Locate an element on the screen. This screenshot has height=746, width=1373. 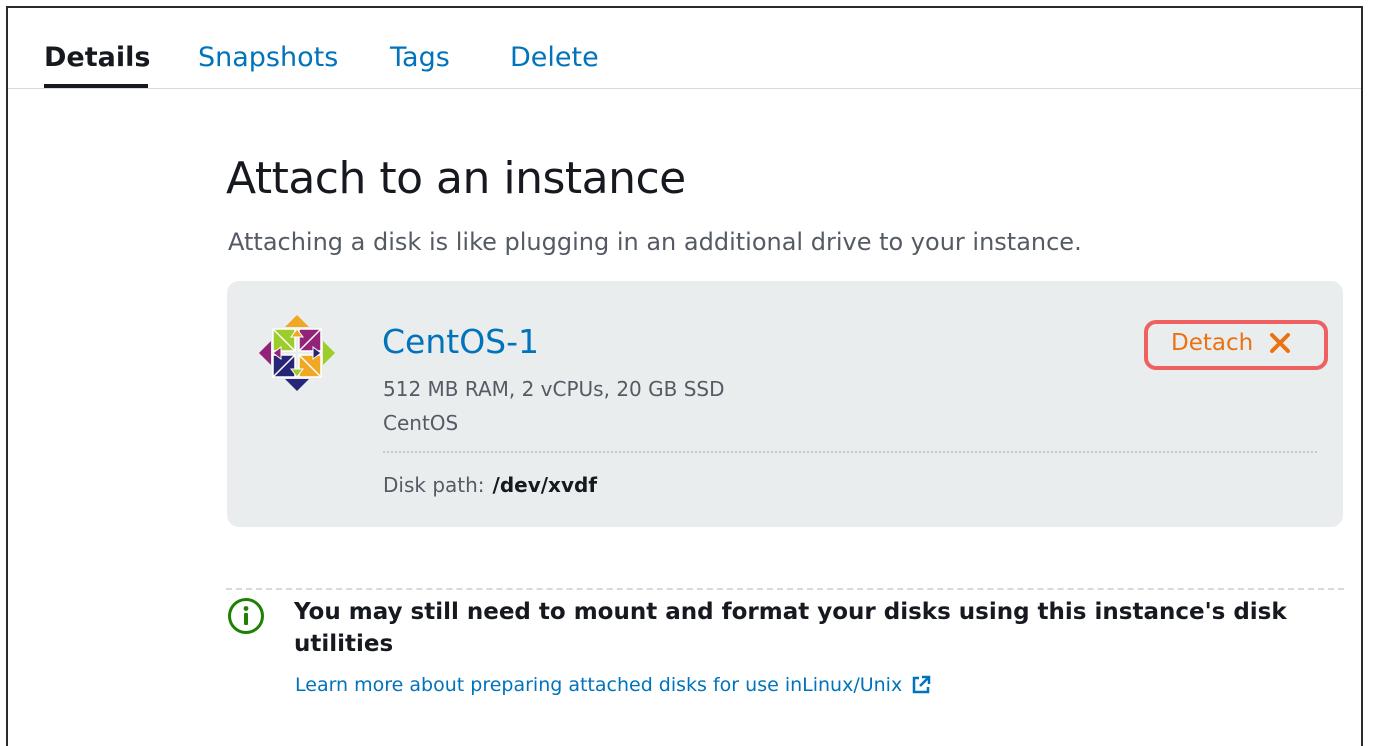
disk-path-value: /dev/xvdf is located at coordinates (545, 485).